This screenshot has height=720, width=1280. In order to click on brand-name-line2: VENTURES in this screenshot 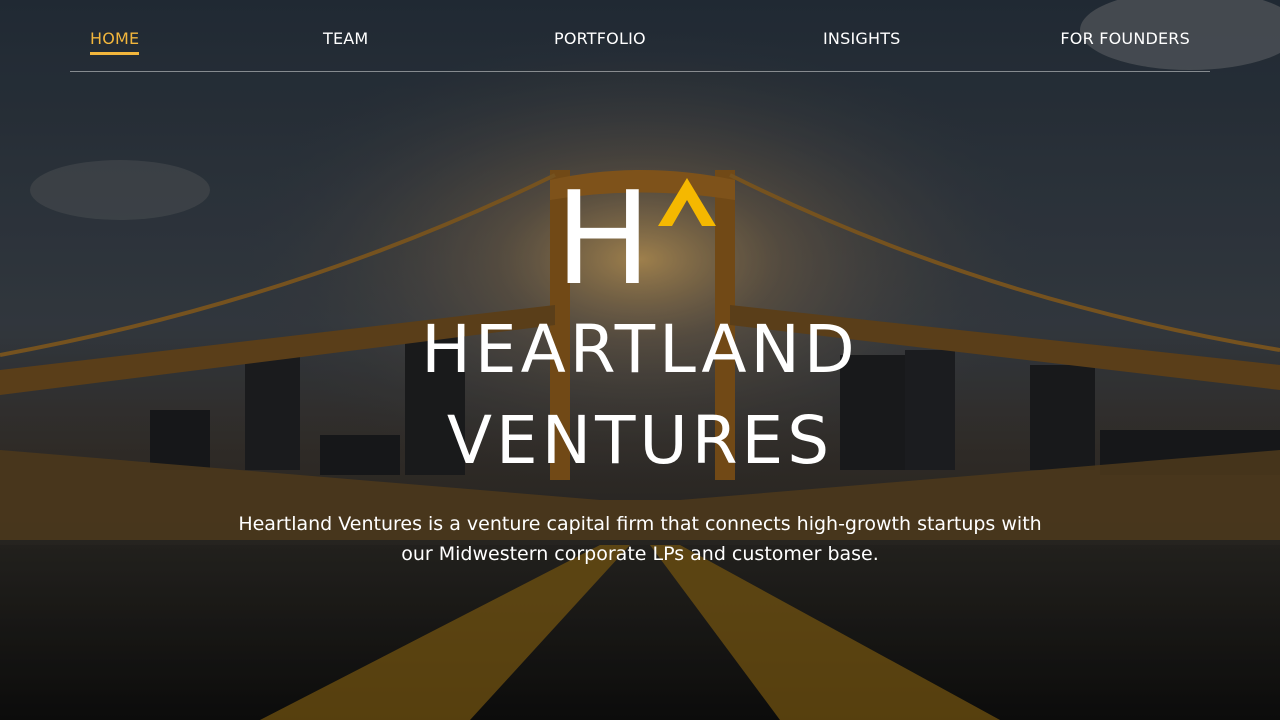, I will do `click(640, 440)`.